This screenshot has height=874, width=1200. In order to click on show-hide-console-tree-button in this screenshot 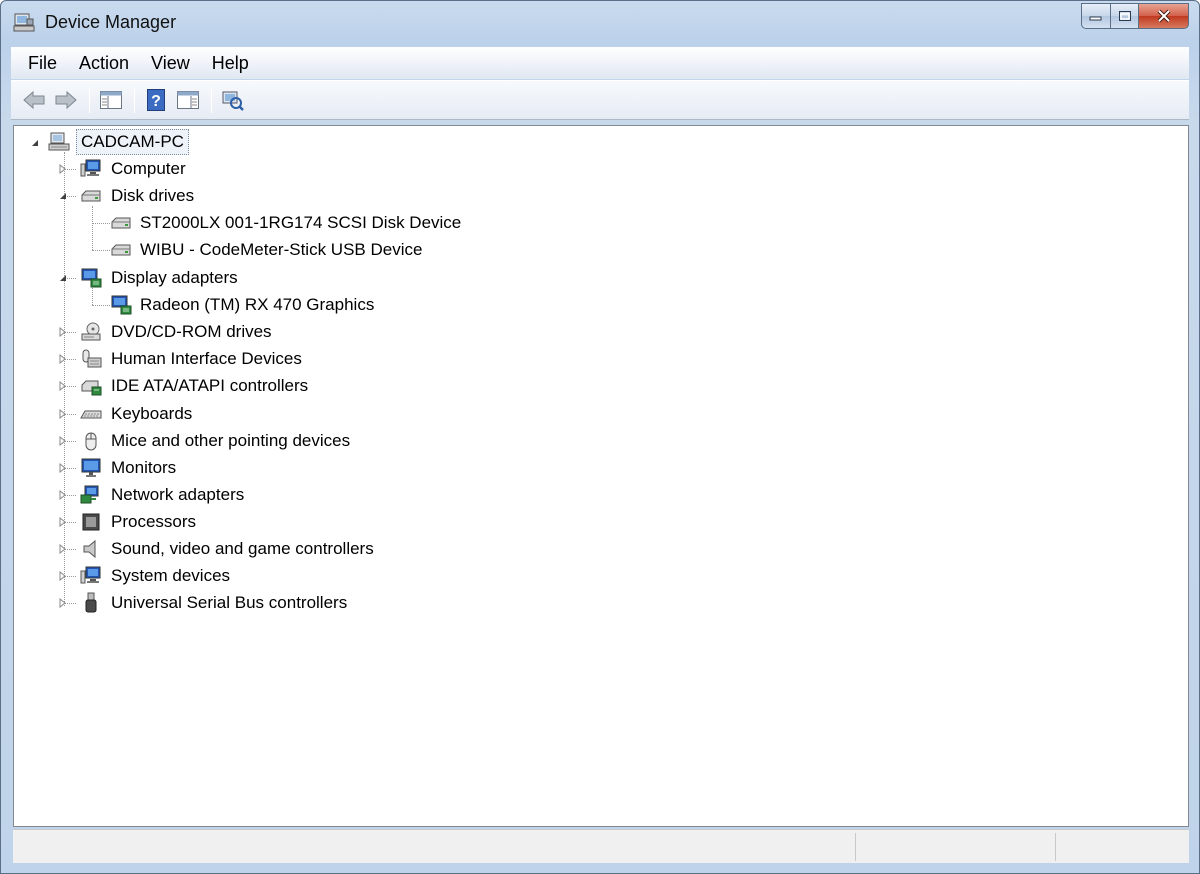, I will do `click(111, 100)`.